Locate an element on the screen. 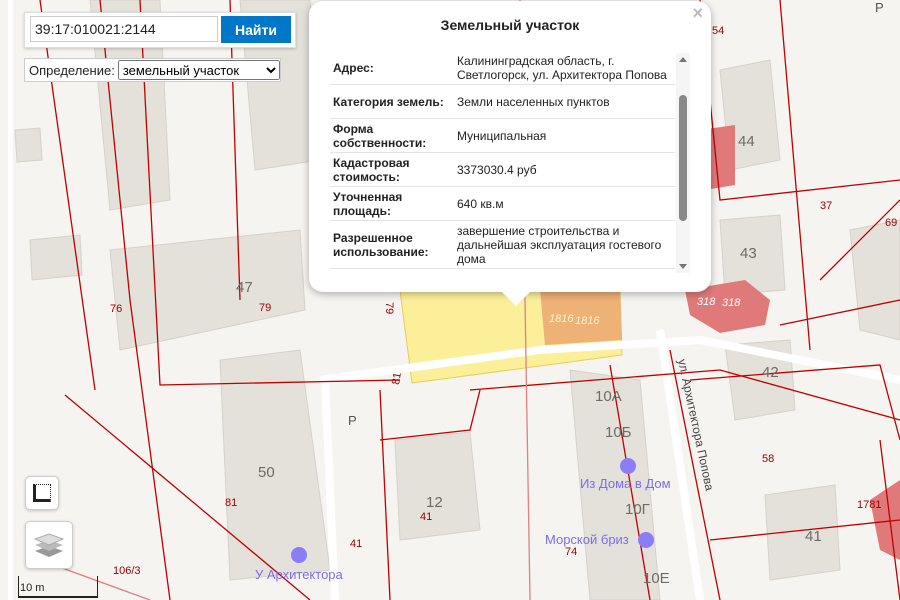 This screenshot has width=900, height=600. parcel-label: 54 is located at coordinates (718, 31).